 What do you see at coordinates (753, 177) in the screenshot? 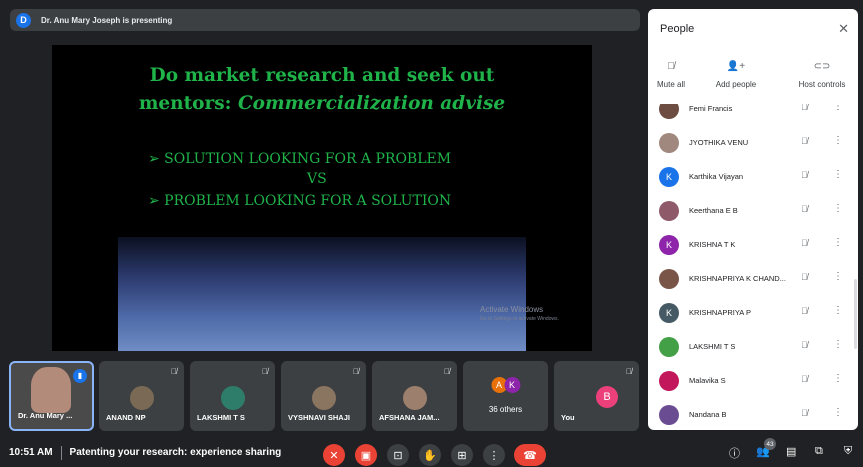
I see `participant-row: K Karthika Vijayan 🎙̸ ⋮` at bounding box center [753, 177].